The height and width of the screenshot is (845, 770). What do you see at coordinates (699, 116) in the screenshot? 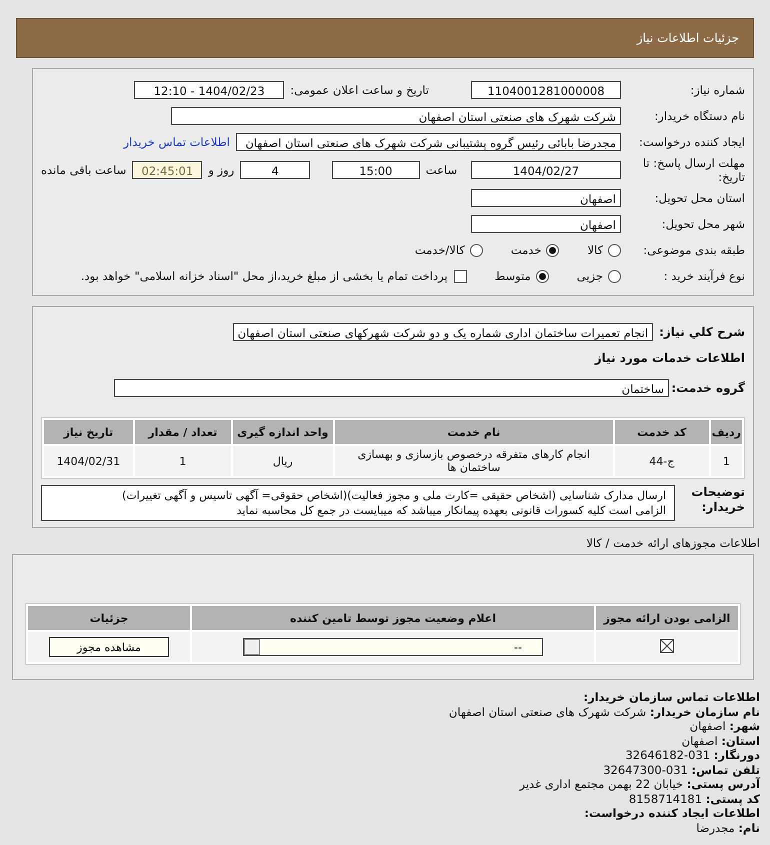
I see `field-label: نام دستگاه خریدار:` at bounding box center [699, 116].